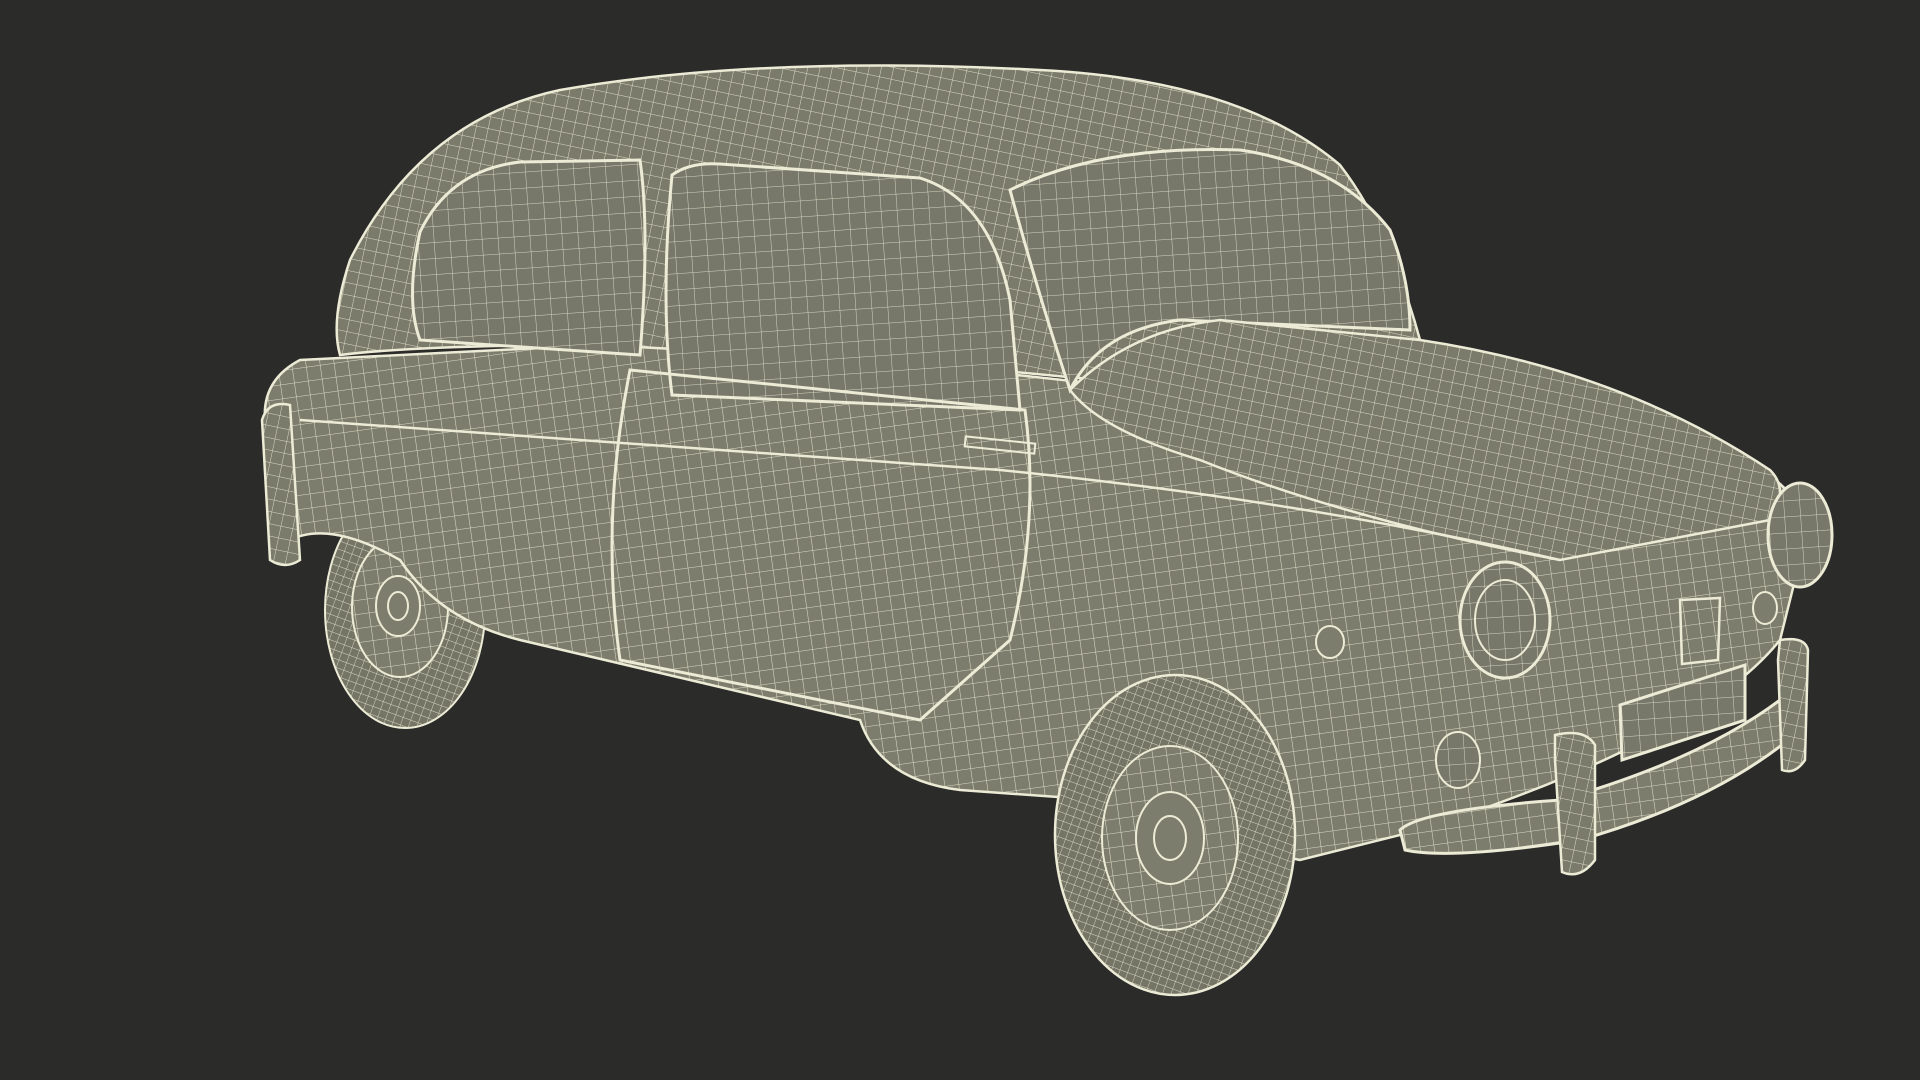  Describe the element at coordinates (1800, 535) in the screenshot. I see `headlight-right` at that location.